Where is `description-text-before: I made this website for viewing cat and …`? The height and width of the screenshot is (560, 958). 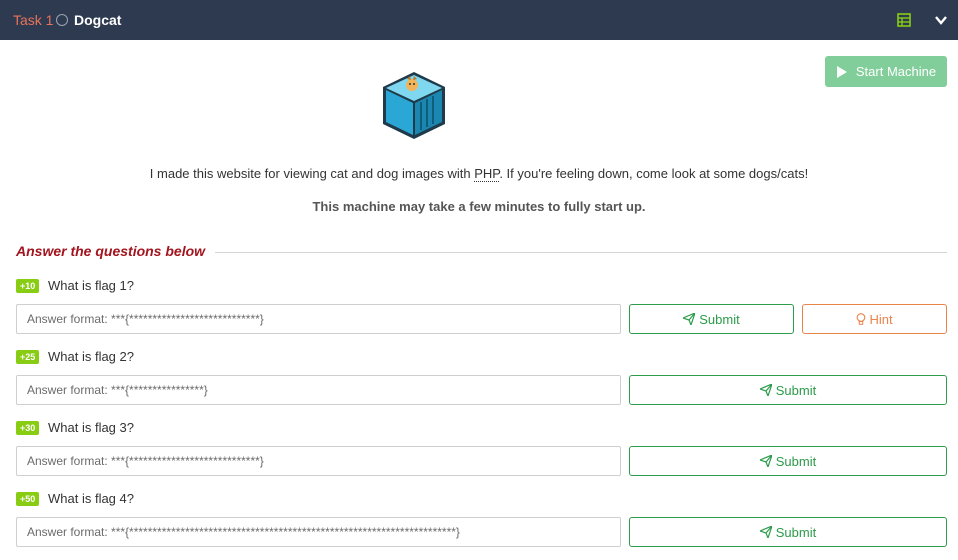
description-text-before: I made this website for viewing cat and … is located at coordinates (312, 173).